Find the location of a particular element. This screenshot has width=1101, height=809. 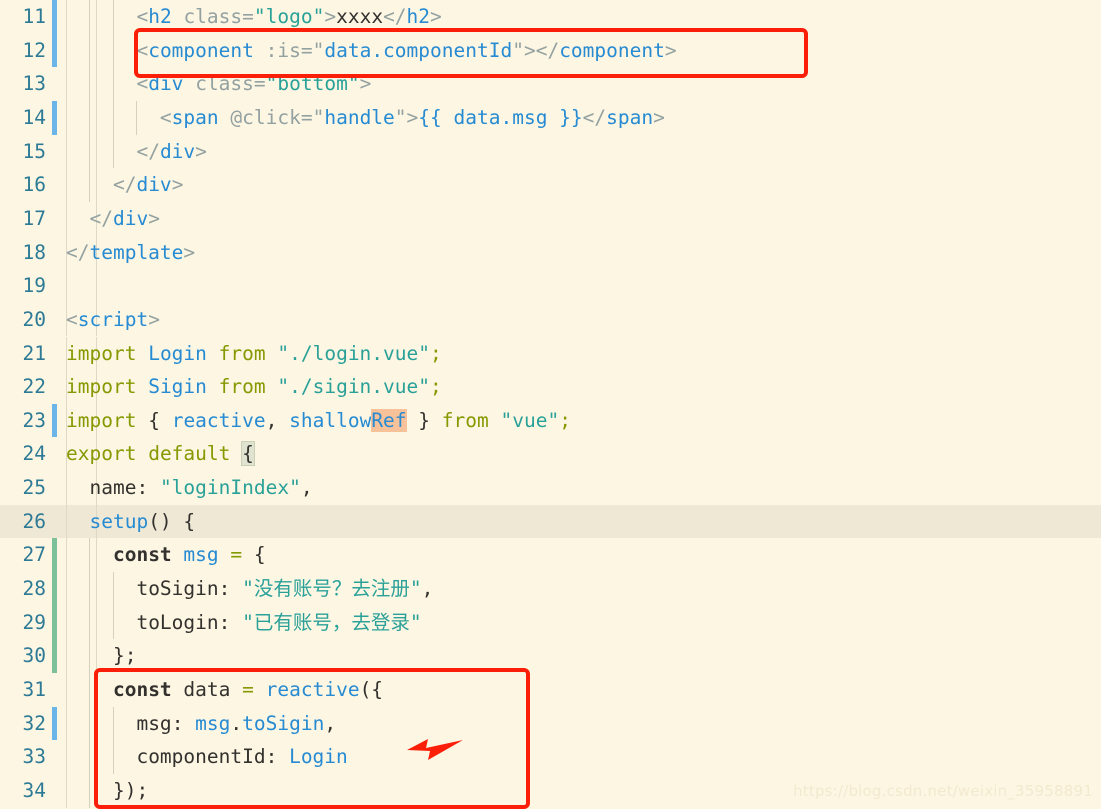

line-number: 21 is located at coordinates (34, 353).